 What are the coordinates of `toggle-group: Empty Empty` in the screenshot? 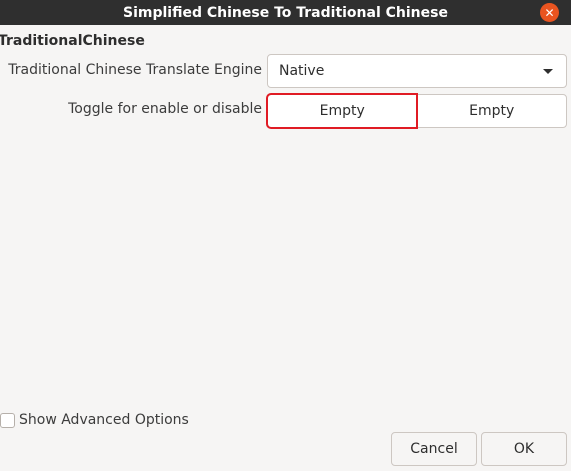 It's located at (416, 111).